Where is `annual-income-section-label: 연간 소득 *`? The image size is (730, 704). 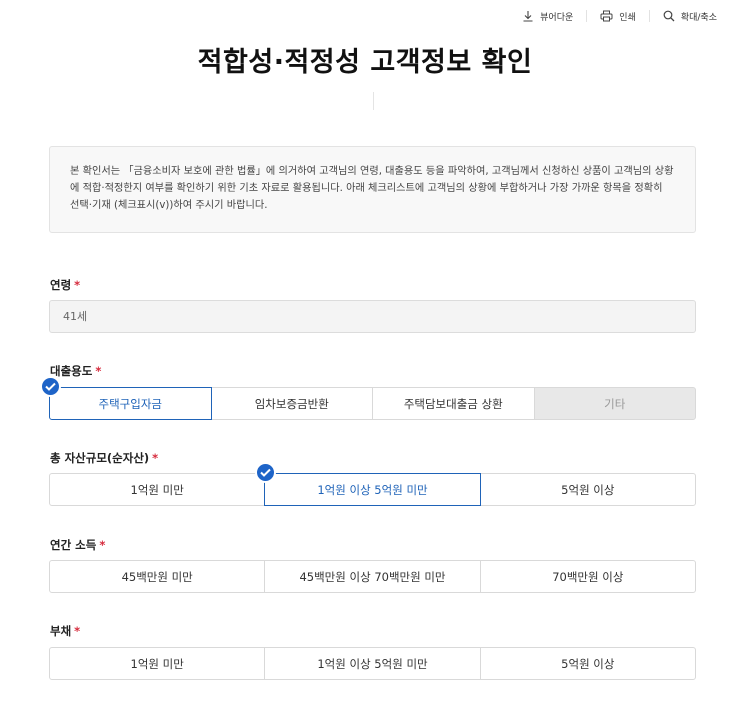 annual-income-section-label: 연간 소득 * is located at coordinates (77, 545).